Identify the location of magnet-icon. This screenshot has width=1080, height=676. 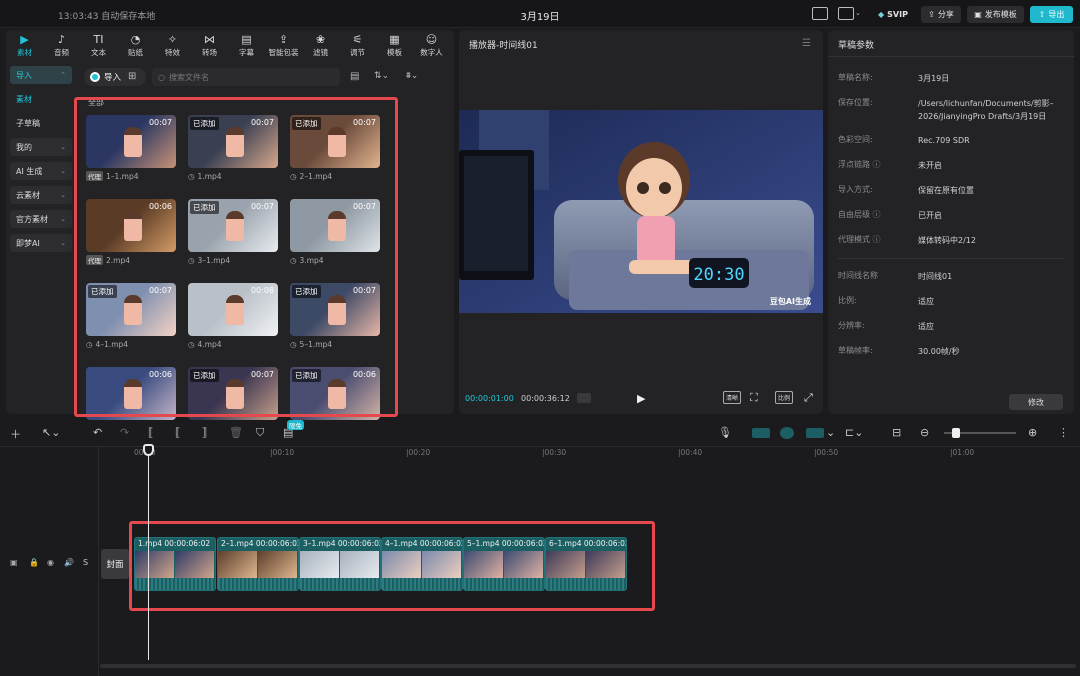
(787, 433).